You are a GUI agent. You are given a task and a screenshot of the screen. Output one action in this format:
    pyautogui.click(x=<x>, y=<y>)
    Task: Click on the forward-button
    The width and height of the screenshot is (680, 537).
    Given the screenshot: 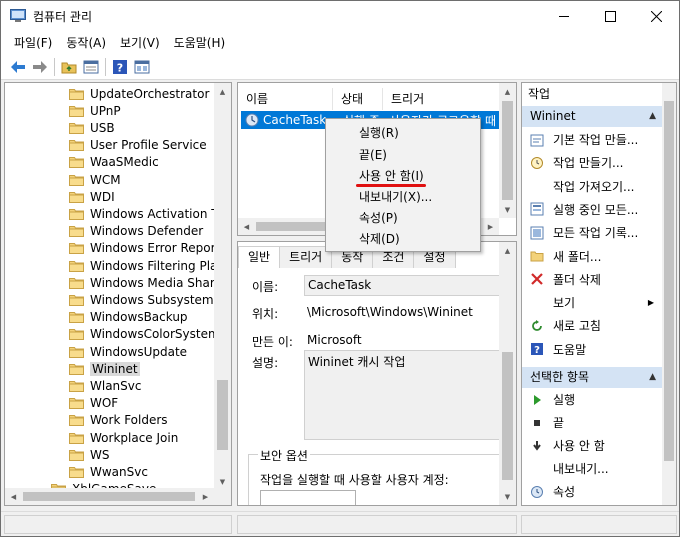 What is the action you would take?
    pyautogui.click(x=40, y=67)
    